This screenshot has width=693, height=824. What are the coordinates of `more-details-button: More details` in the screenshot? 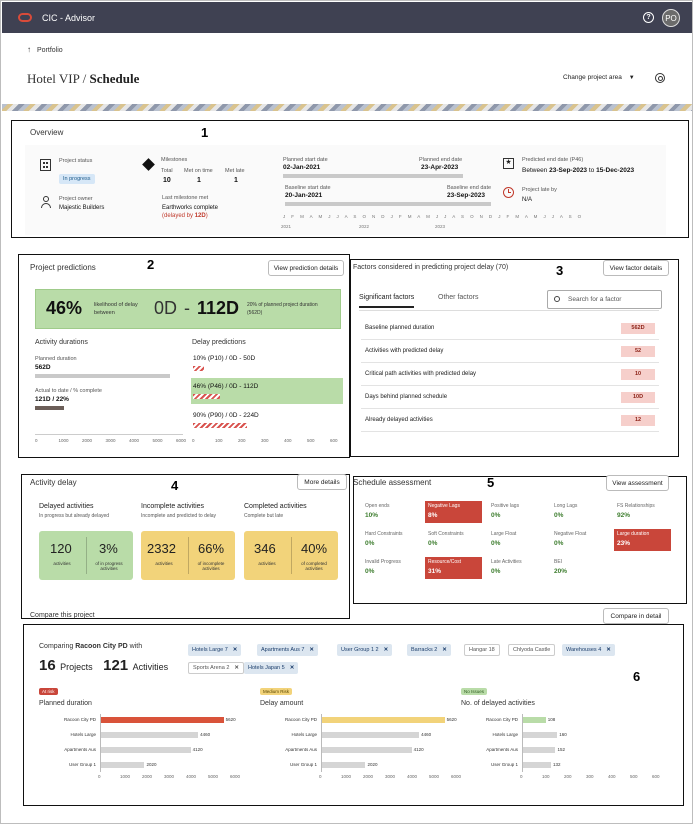 It's located at (322, 482).